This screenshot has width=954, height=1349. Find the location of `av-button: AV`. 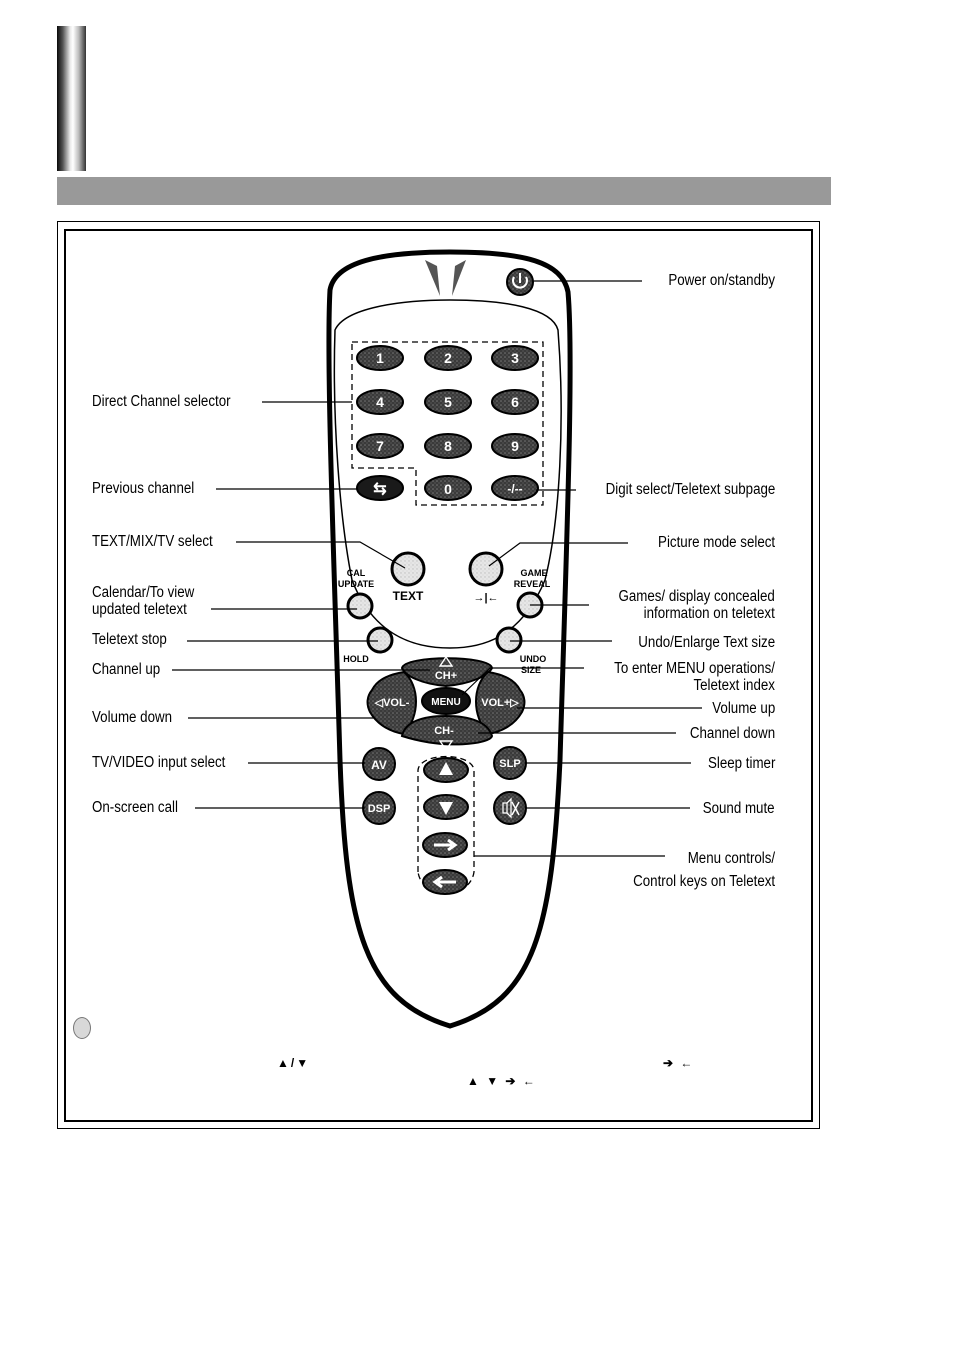

av-button: AV is located at coordinates (379, 764).